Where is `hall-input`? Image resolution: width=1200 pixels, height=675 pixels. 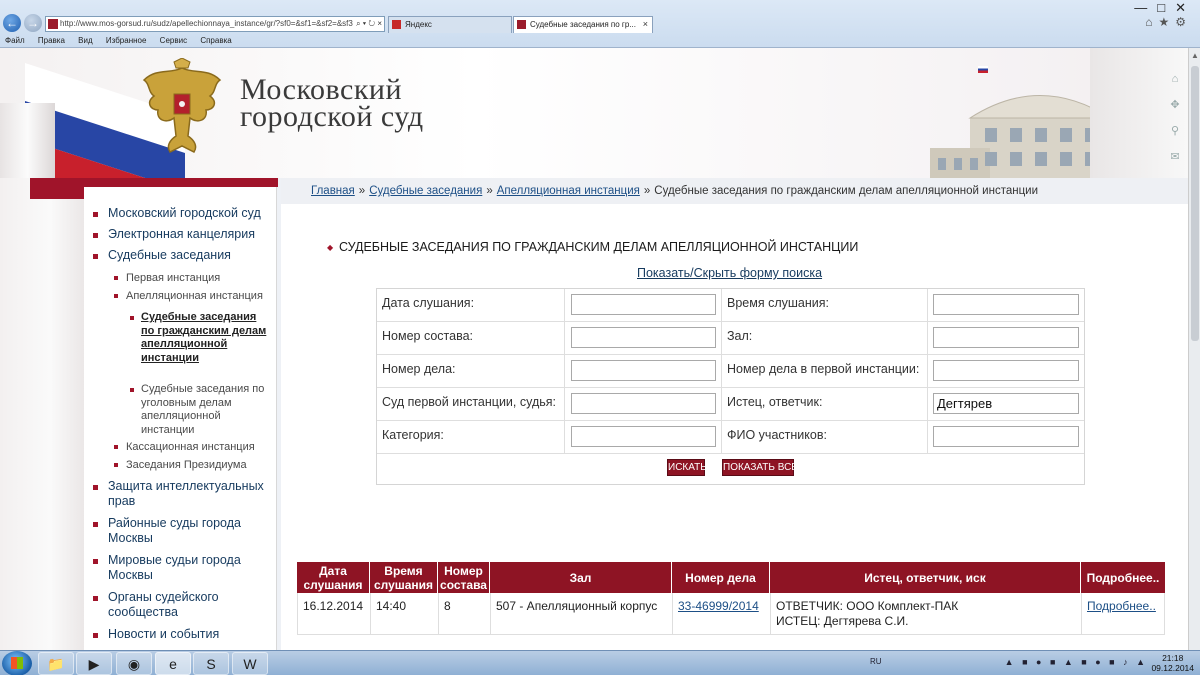 hall-input is located at coordinates (1006, 337).